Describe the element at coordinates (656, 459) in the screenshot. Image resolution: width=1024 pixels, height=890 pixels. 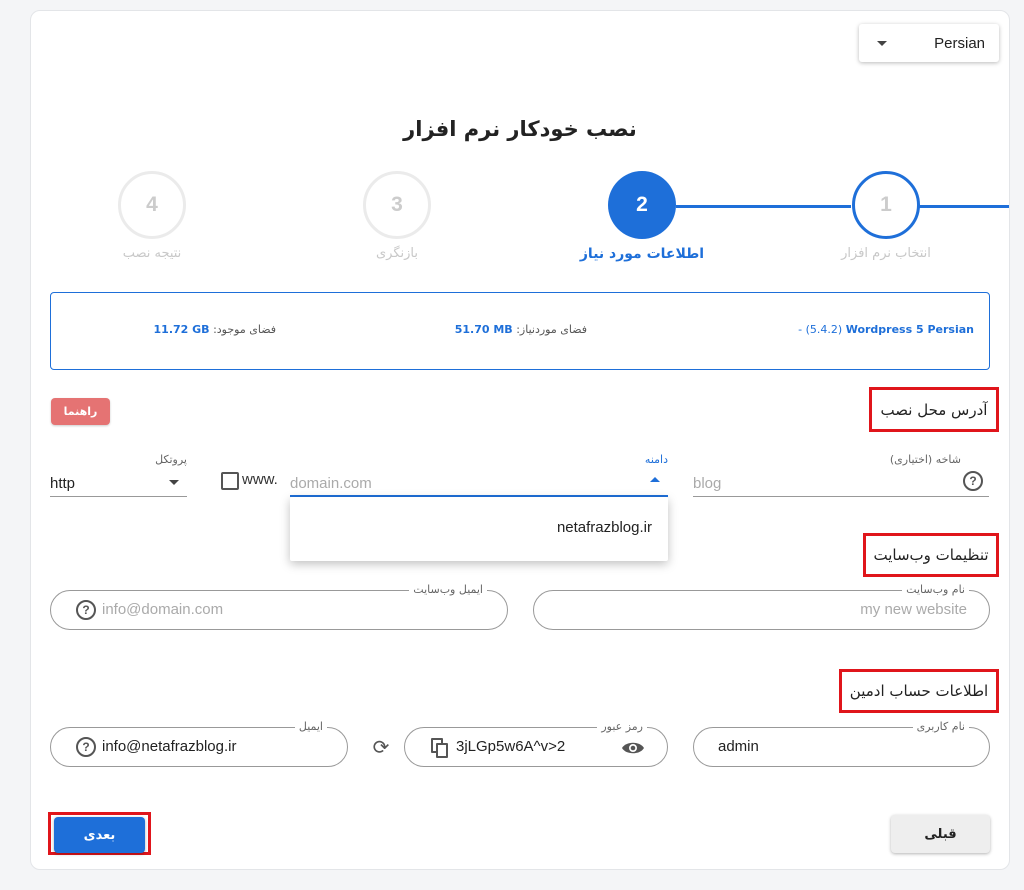
I see `domain-label: دامنه` at that location.